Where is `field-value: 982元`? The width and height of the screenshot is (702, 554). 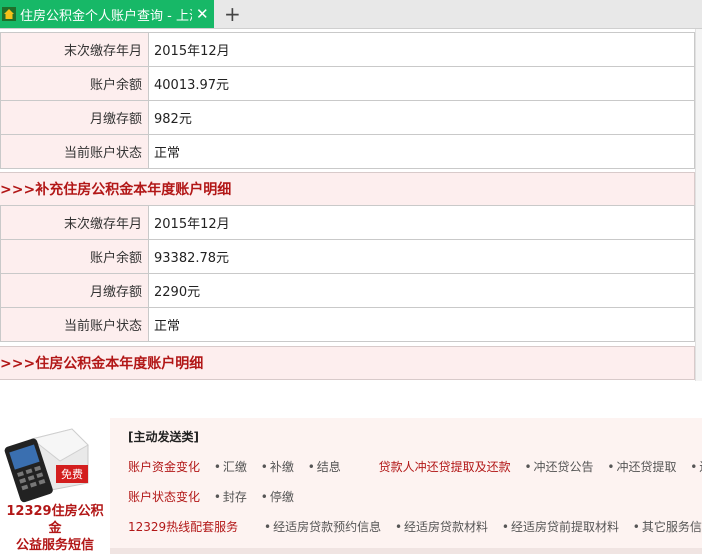 field-value: 982元 is located at coordinates (421, 117).